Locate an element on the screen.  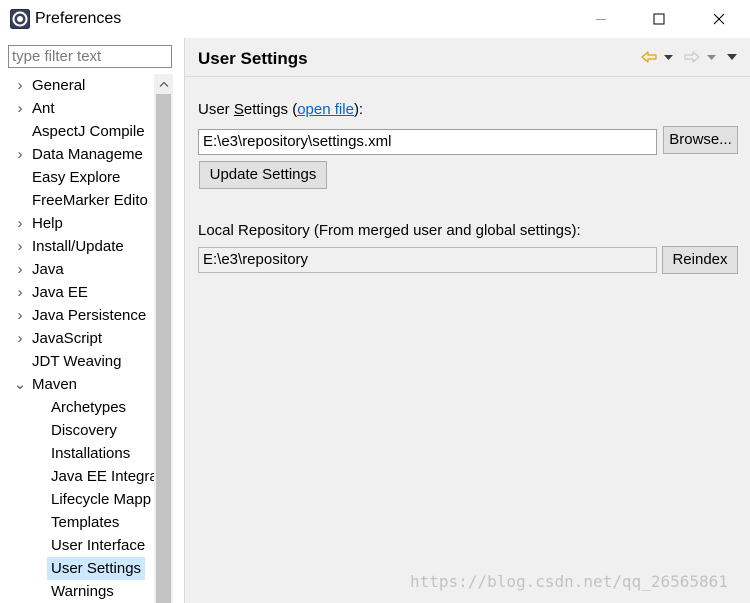
tree-item-javascript: › JavaScript is located at coordinates (77, 338).